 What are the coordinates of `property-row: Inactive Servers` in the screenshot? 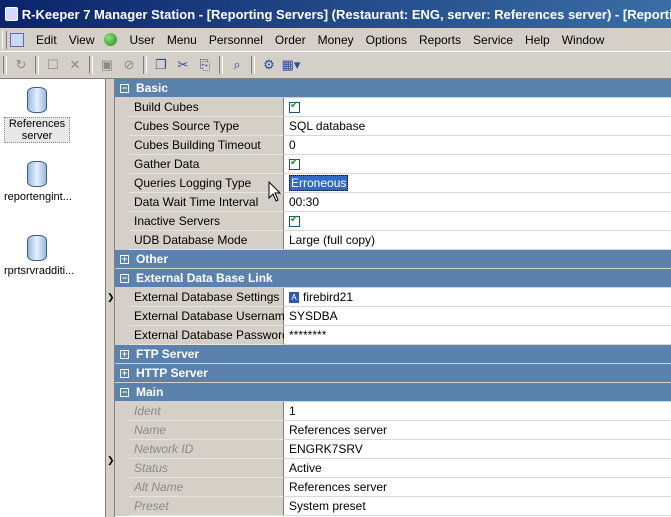 It's located at (393, 221).